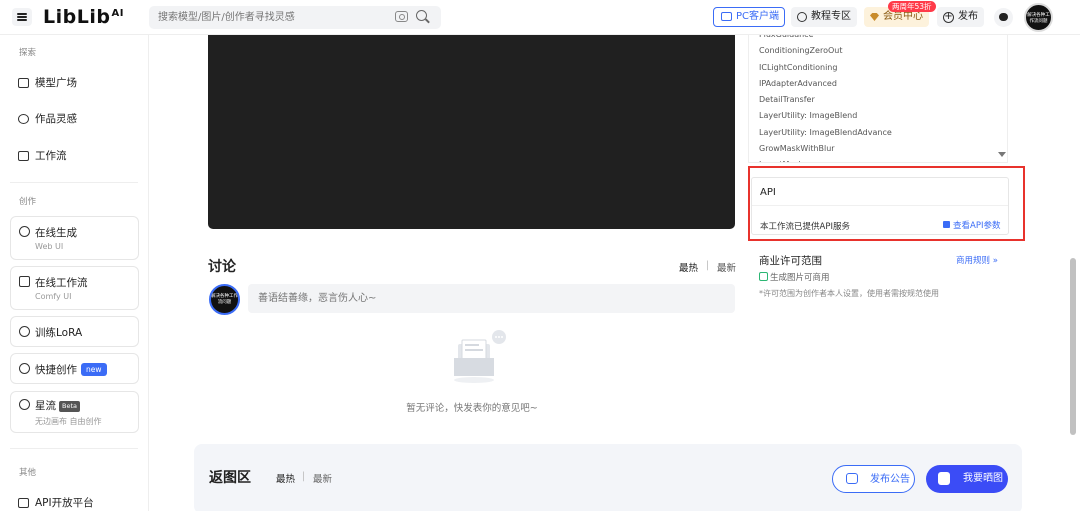 This screenshot has width=1080, height=511. Describe the element at coordinates (1073, 346) in the screenshot. I see `page-scrollbar` at that location.